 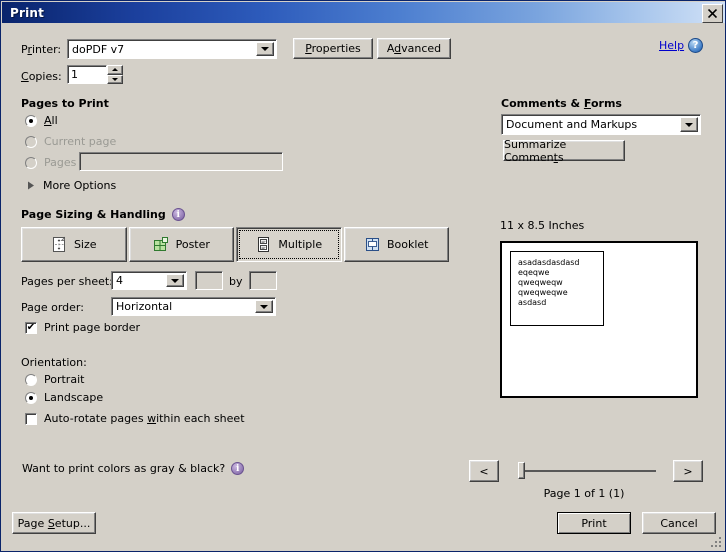 What do you see at coordinates (64, 379) in the screenshot?
I see `radio-portrait-label: Portrait` at bounding box center [64, 379].